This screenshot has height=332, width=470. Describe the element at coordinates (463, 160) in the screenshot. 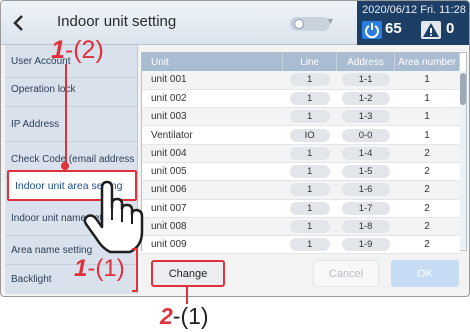

I see `table-scrollbar` at that location.